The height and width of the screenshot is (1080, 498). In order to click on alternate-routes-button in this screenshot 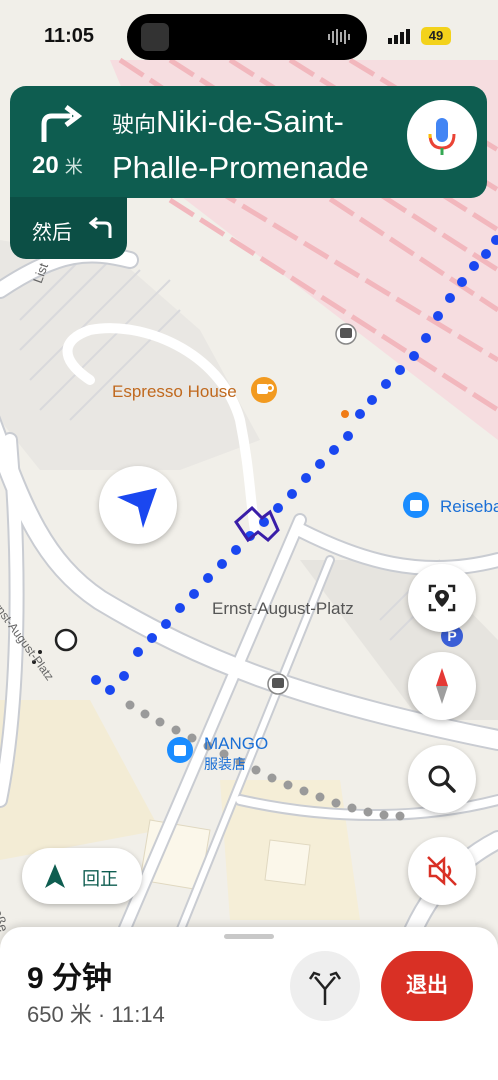, I will do `click(325, 986)`.